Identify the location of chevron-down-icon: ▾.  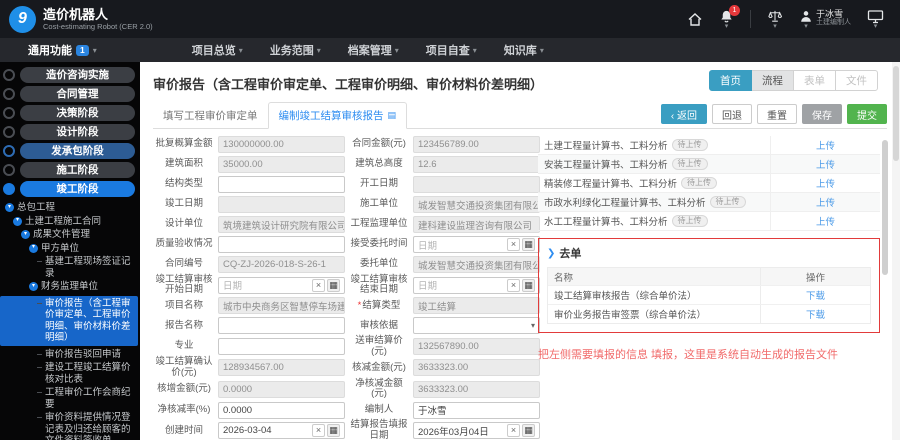
(875, 26).